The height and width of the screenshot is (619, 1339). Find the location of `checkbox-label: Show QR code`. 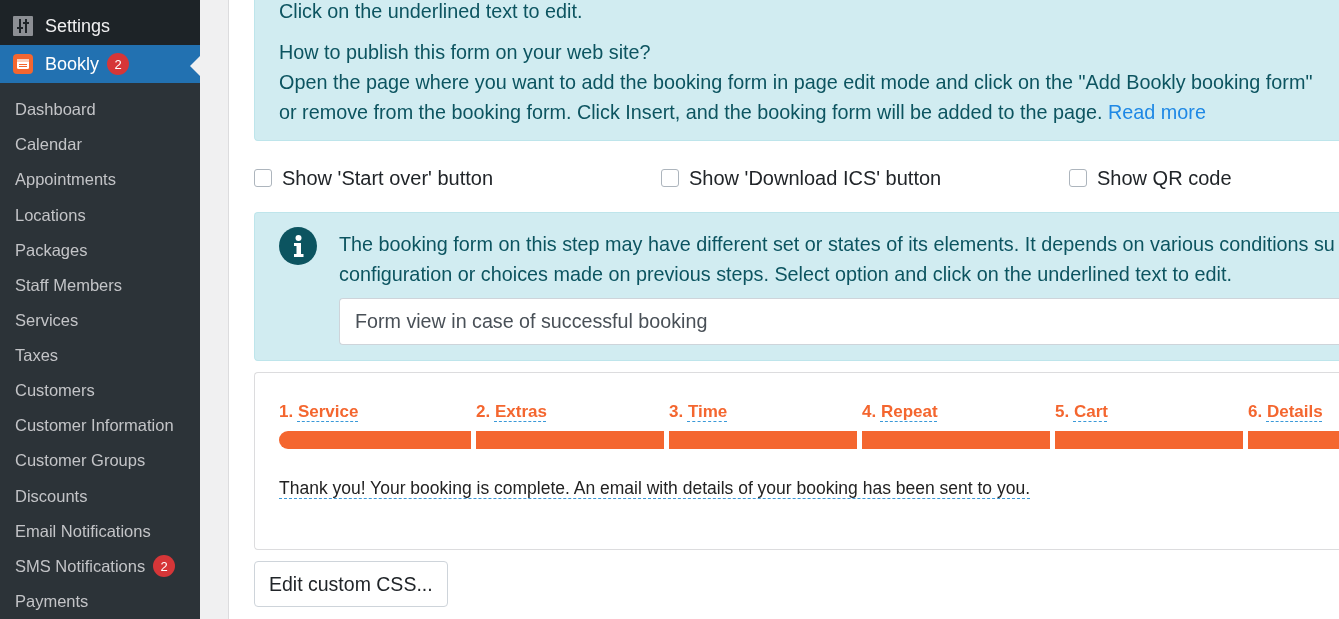

checkbox-label: Show QR code is located at coordinates (1164, 178).